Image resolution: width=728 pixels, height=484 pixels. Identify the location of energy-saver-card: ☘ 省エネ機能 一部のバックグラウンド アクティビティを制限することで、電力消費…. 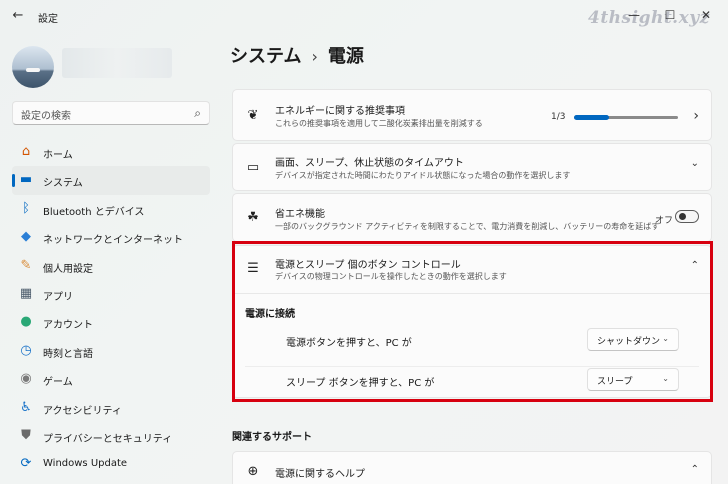
(472, 217).